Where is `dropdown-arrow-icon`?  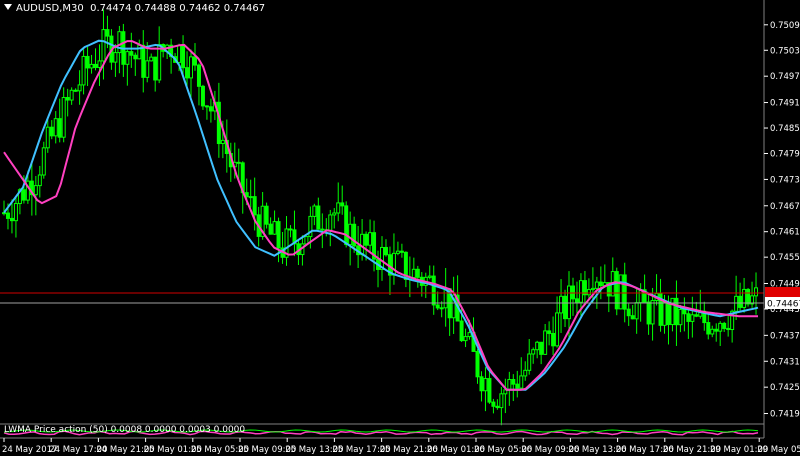
dropdown-arrow-icon is located at coordinates (8, 7).